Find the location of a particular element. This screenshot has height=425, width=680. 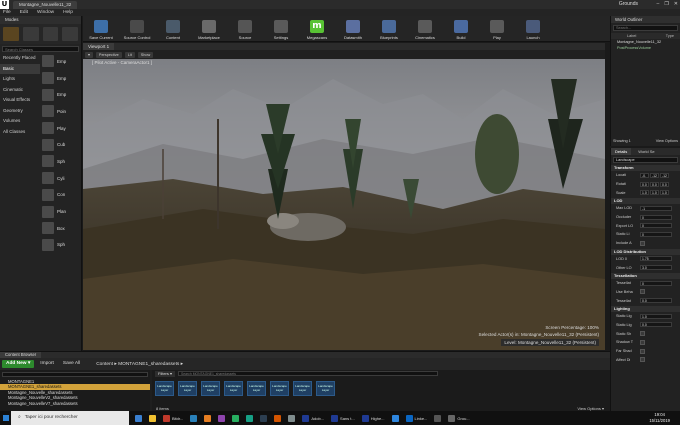

class-item: Play is located at coordinates (61, 128).